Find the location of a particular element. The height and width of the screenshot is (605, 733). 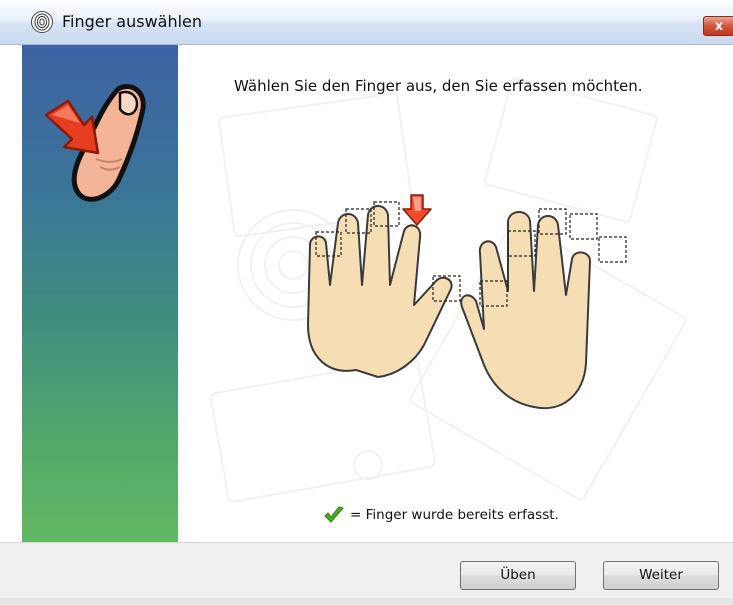

finger-box-right-ring is located at coordinates (583, 226).